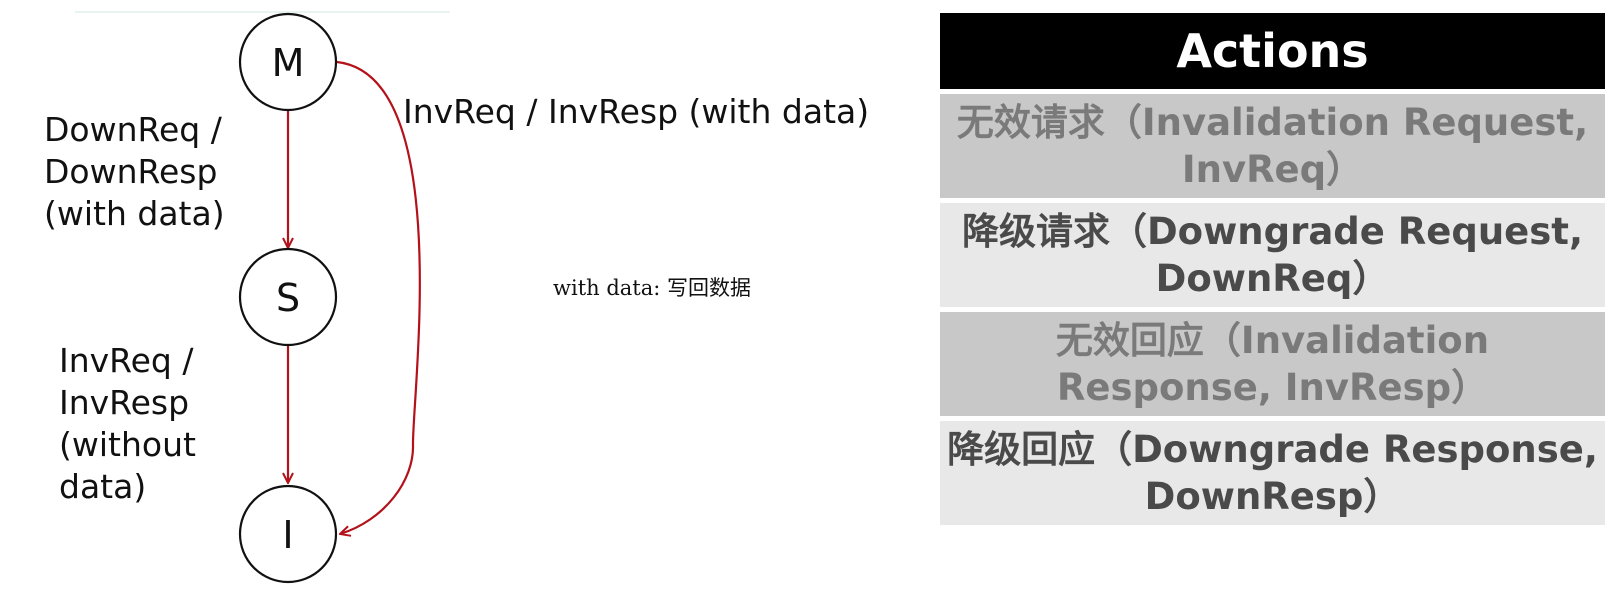 The width and height of the screenshot is (1609, 609). What do you see at coordinates (1272, 278) in the screenshot?
I see `action-row-text: DownReq）` at bounding box center [1272, 278].